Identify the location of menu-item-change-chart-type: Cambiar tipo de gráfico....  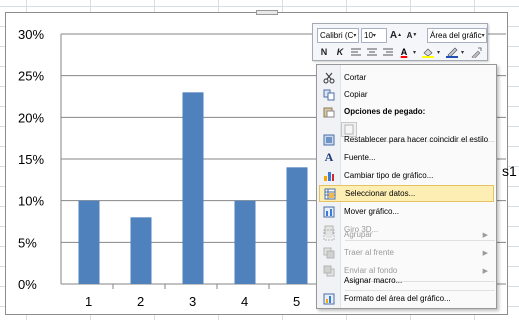
(406, 175).